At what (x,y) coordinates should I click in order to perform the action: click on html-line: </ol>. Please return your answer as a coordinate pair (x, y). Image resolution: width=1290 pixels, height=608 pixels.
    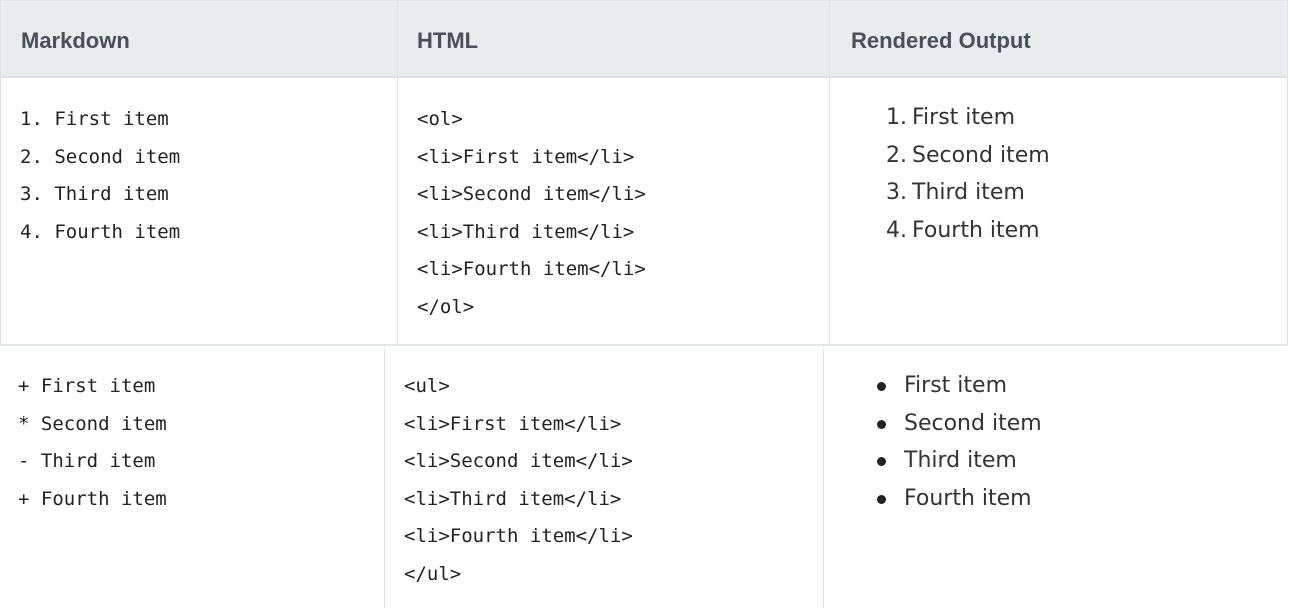
    Looking at the image, I should click on (446, 306).